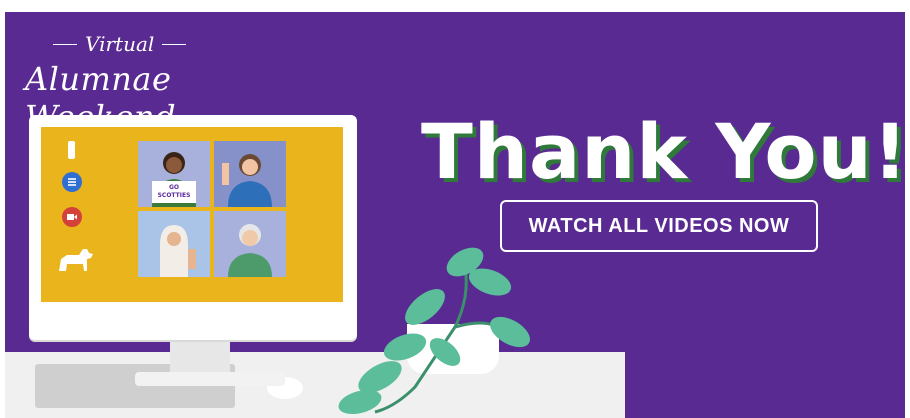 The image size is (910, 418). What do you see at coordinates (174, 174) in the screenshot?
I see `video-tile-1: GO SCOTTIES` at bounding box center [174, 174].